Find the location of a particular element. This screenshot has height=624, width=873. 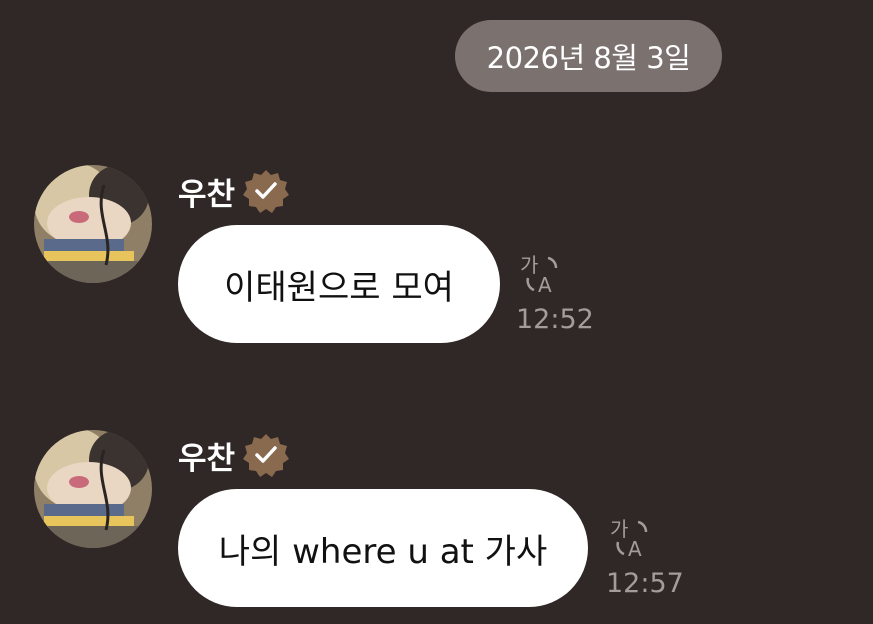

message-bubble: 이태원으로 모여 is located at coordinates (339, 284).